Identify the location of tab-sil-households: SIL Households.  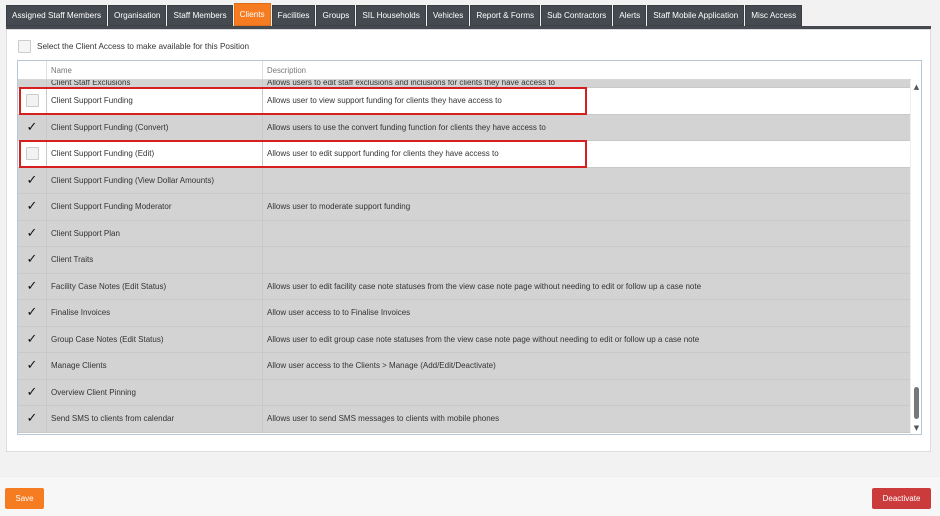
(391, 15).